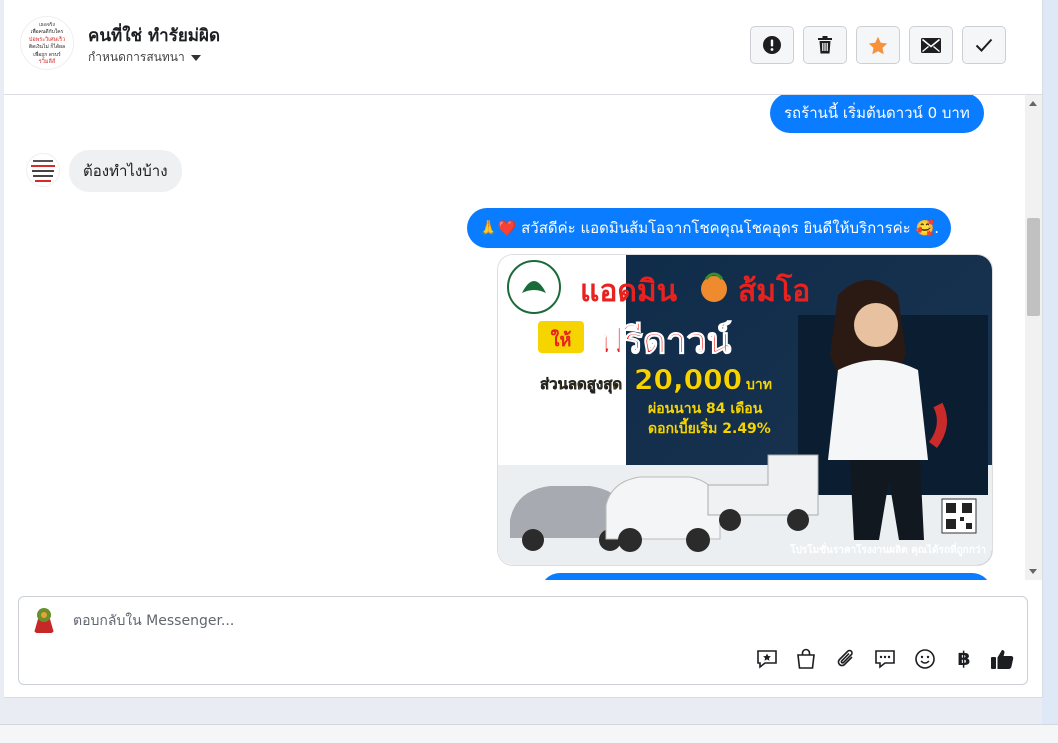 Image resolution: width=1058 pixels, height=743 pixels. I want to click on shopping-bag-icon, so click(806, 658).